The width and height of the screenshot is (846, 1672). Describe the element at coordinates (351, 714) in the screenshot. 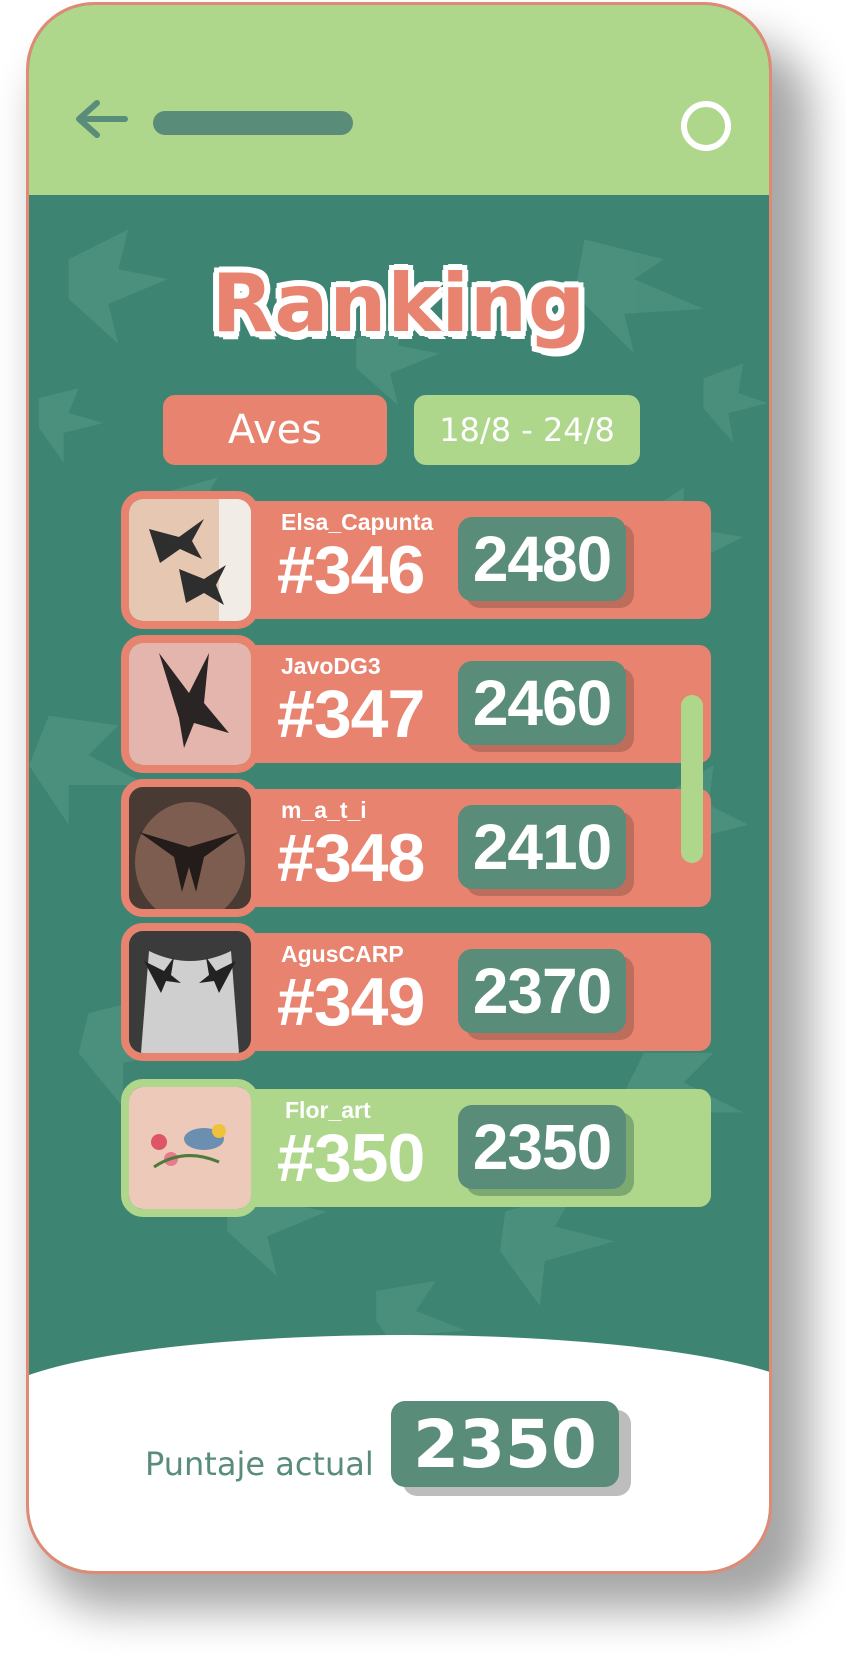

I see `row-rank: #347` at that location.